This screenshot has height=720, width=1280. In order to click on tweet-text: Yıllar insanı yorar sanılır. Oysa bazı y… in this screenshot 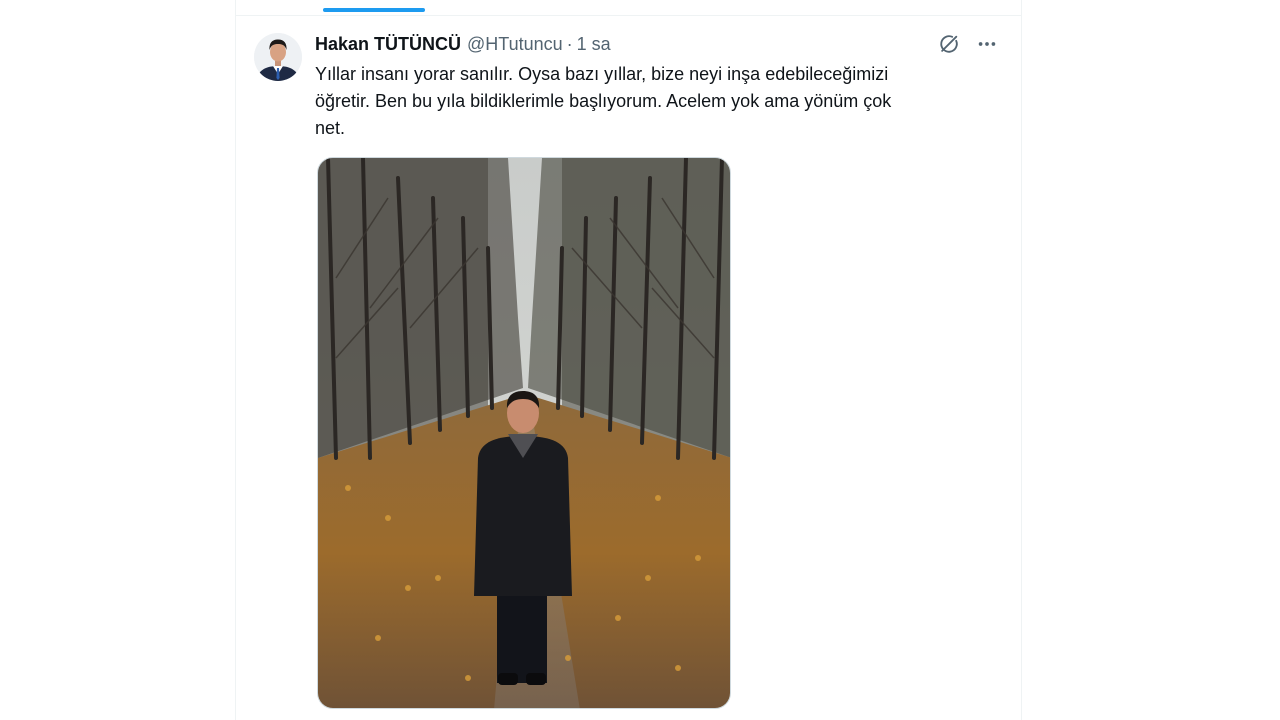, I will do `click(645, 101)`.